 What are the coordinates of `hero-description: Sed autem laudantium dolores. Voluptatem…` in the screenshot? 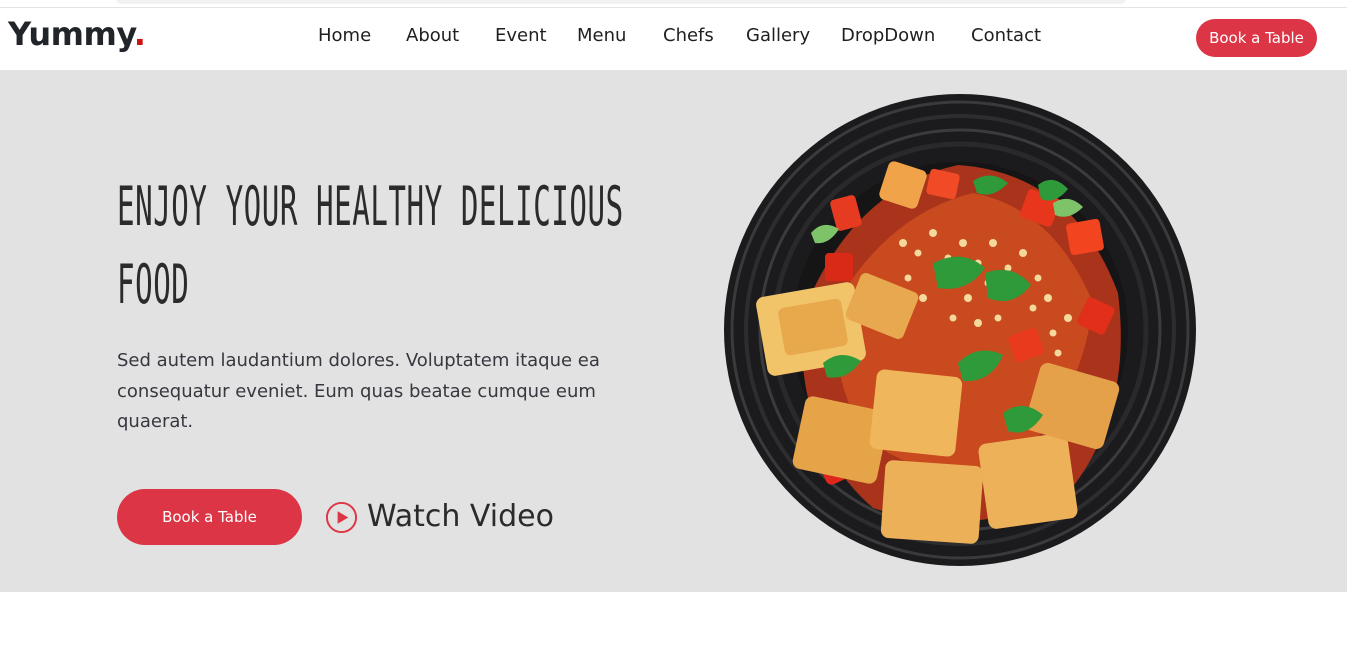 It's located at (358, 391).